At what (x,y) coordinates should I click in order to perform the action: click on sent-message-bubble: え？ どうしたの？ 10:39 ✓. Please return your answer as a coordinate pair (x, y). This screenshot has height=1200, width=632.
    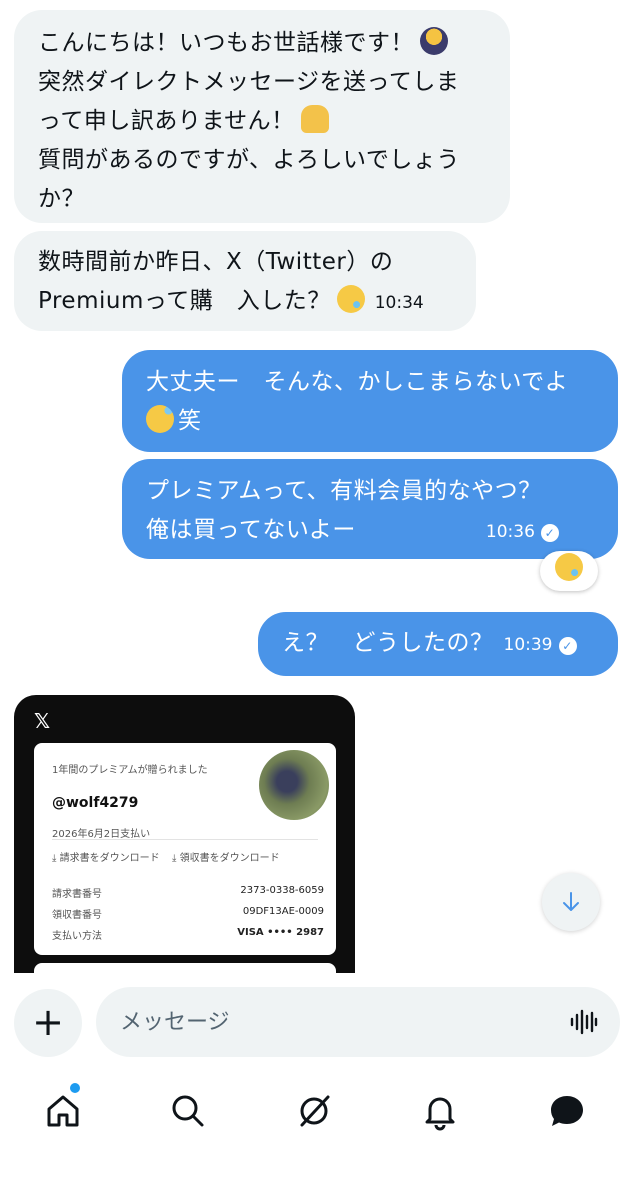
    Looking at the image, I should click on (438, 644).